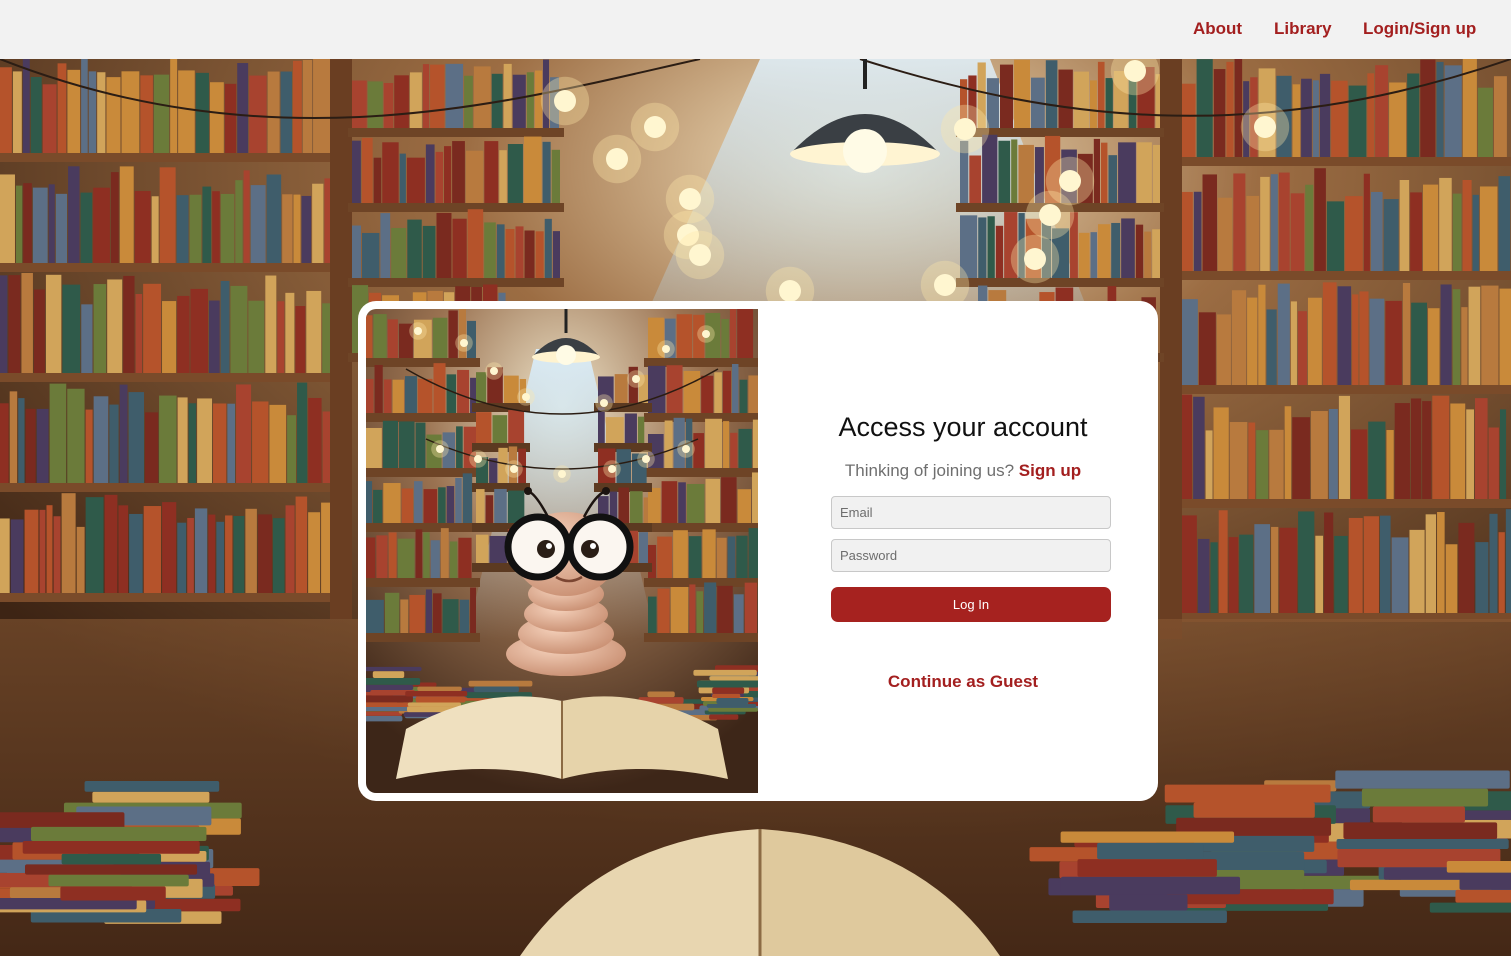 The image size is (1511, 956). What do you see at coordinates (1050, 470) in the screenshot?
I see `signup-link: Sign up` at bounding box center [1050, 470].